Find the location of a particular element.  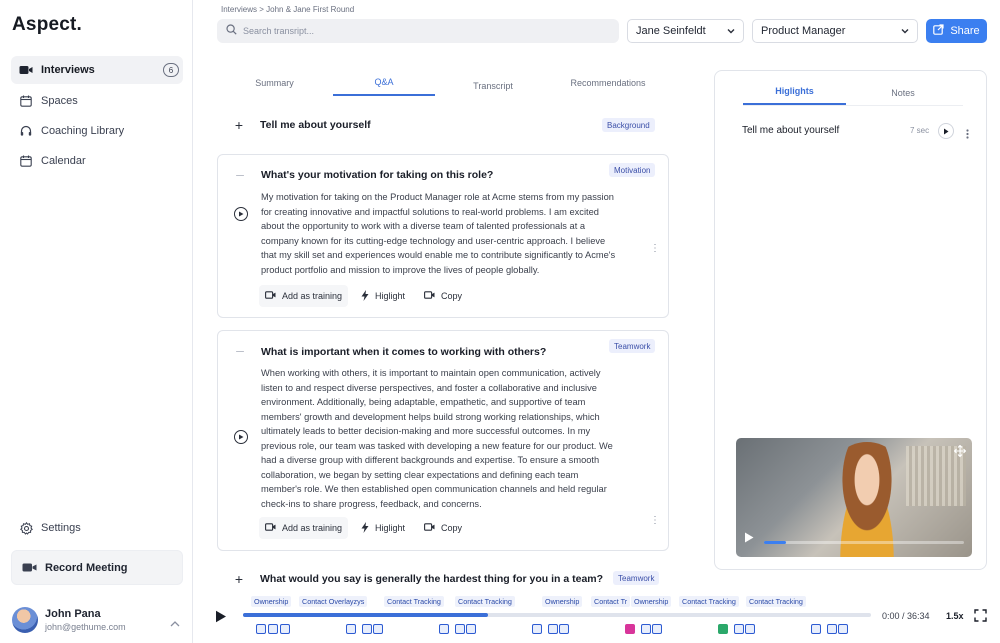

chevron-up-icon is located at coordinates (175, 623).